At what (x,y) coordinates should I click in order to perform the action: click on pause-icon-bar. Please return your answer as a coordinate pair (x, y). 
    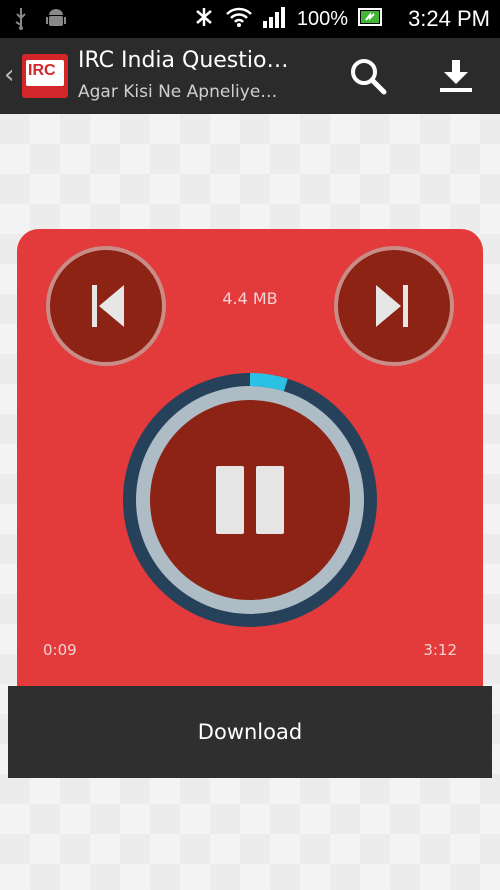
    Looking at the image, I should click on (270, 500).